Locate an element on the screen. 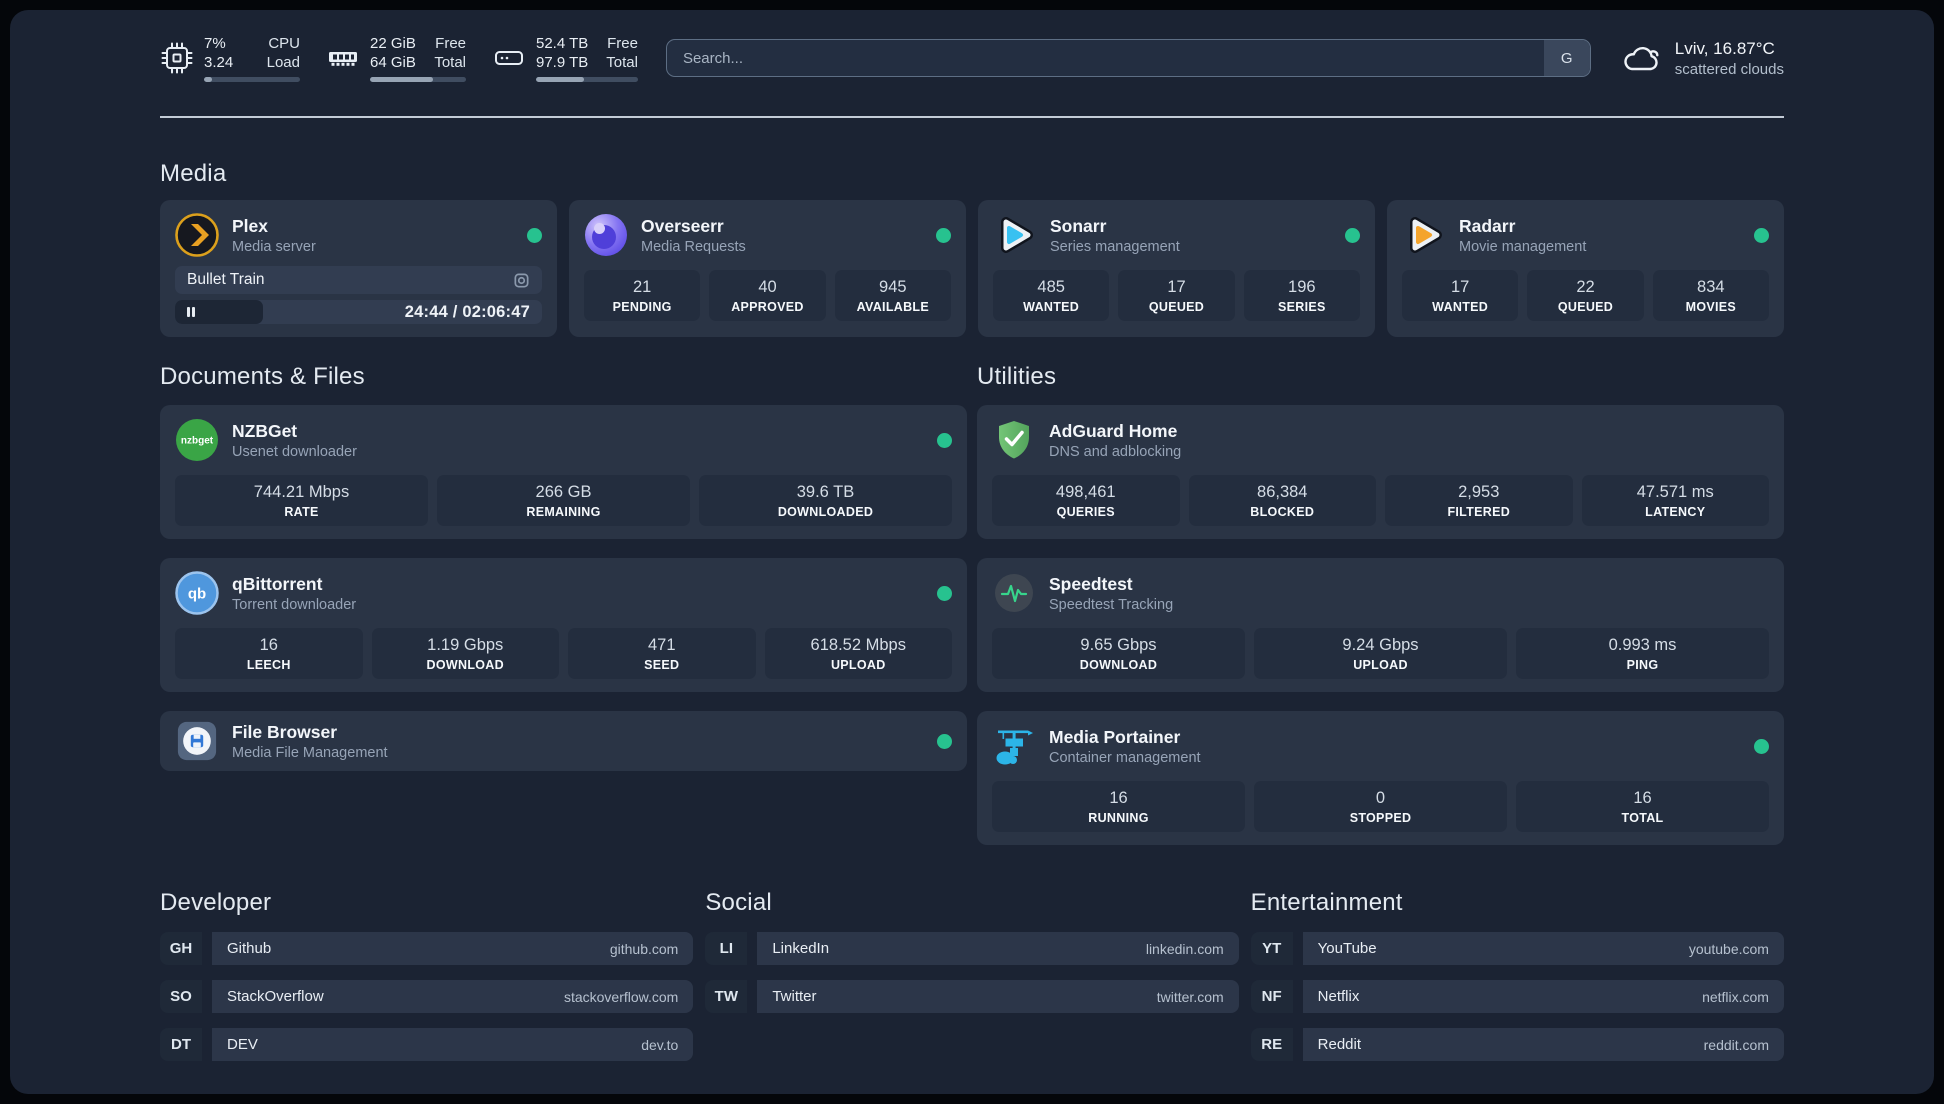  cast-icon is located at coordinates (521, 280).